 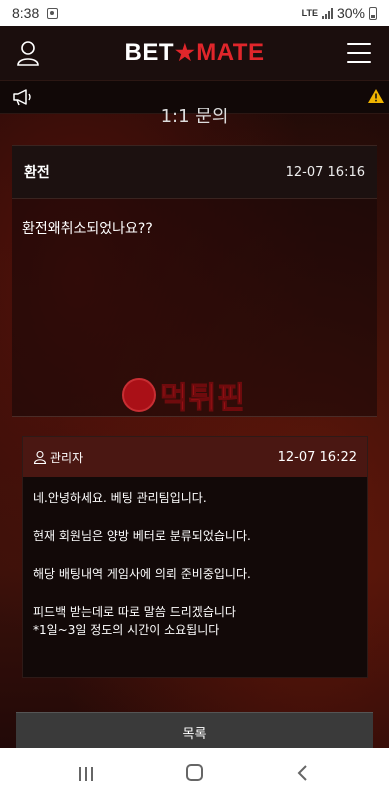 I want to click on android-nav-bar, so click(x=194, y=774).